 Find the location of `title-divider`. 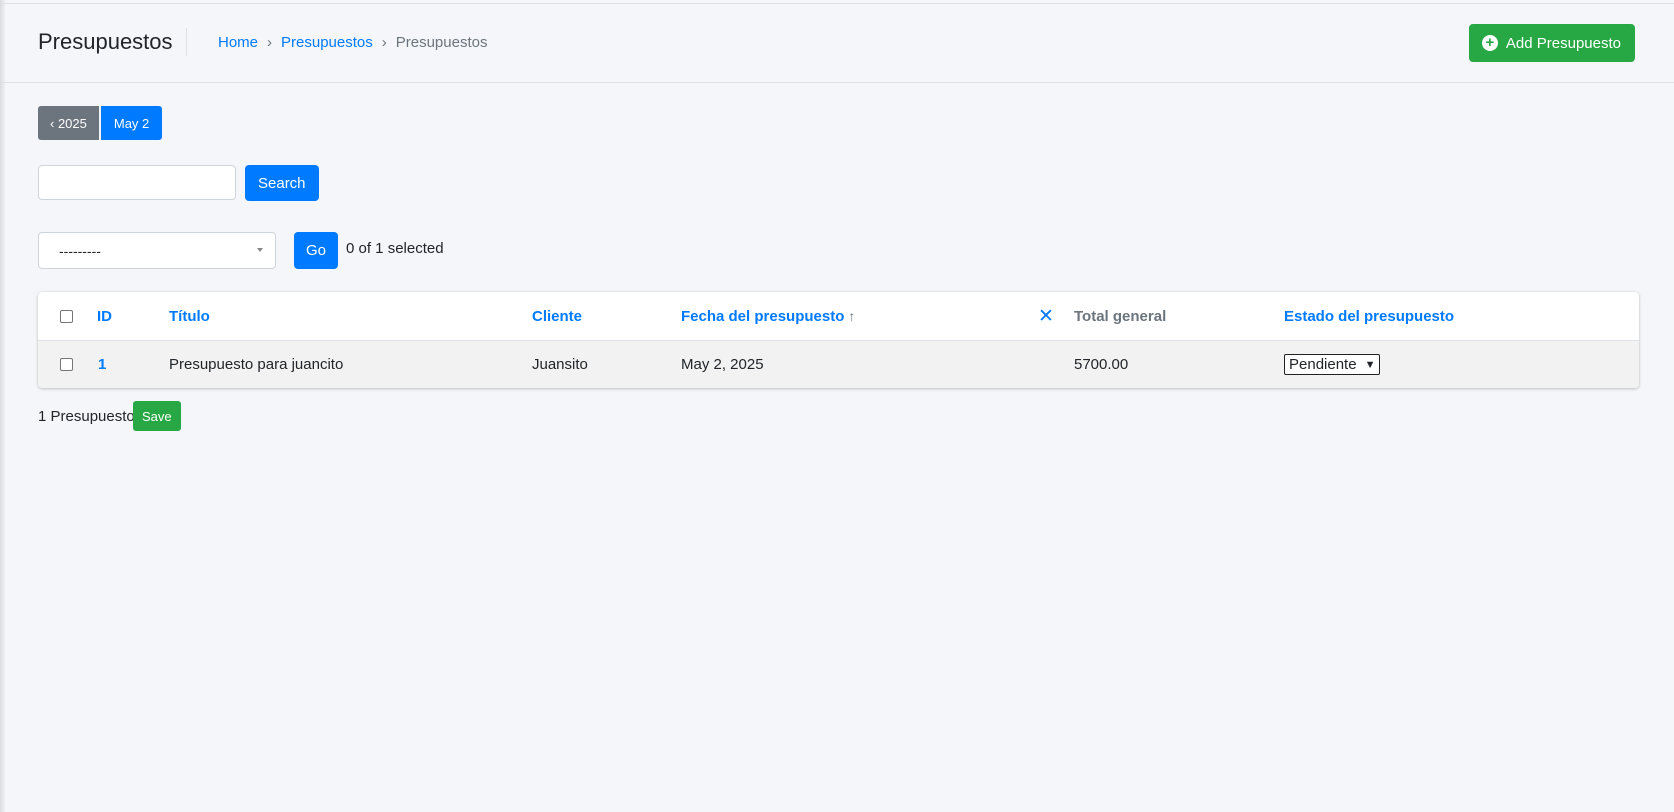

title-divider is located at coordinates (186, 42).